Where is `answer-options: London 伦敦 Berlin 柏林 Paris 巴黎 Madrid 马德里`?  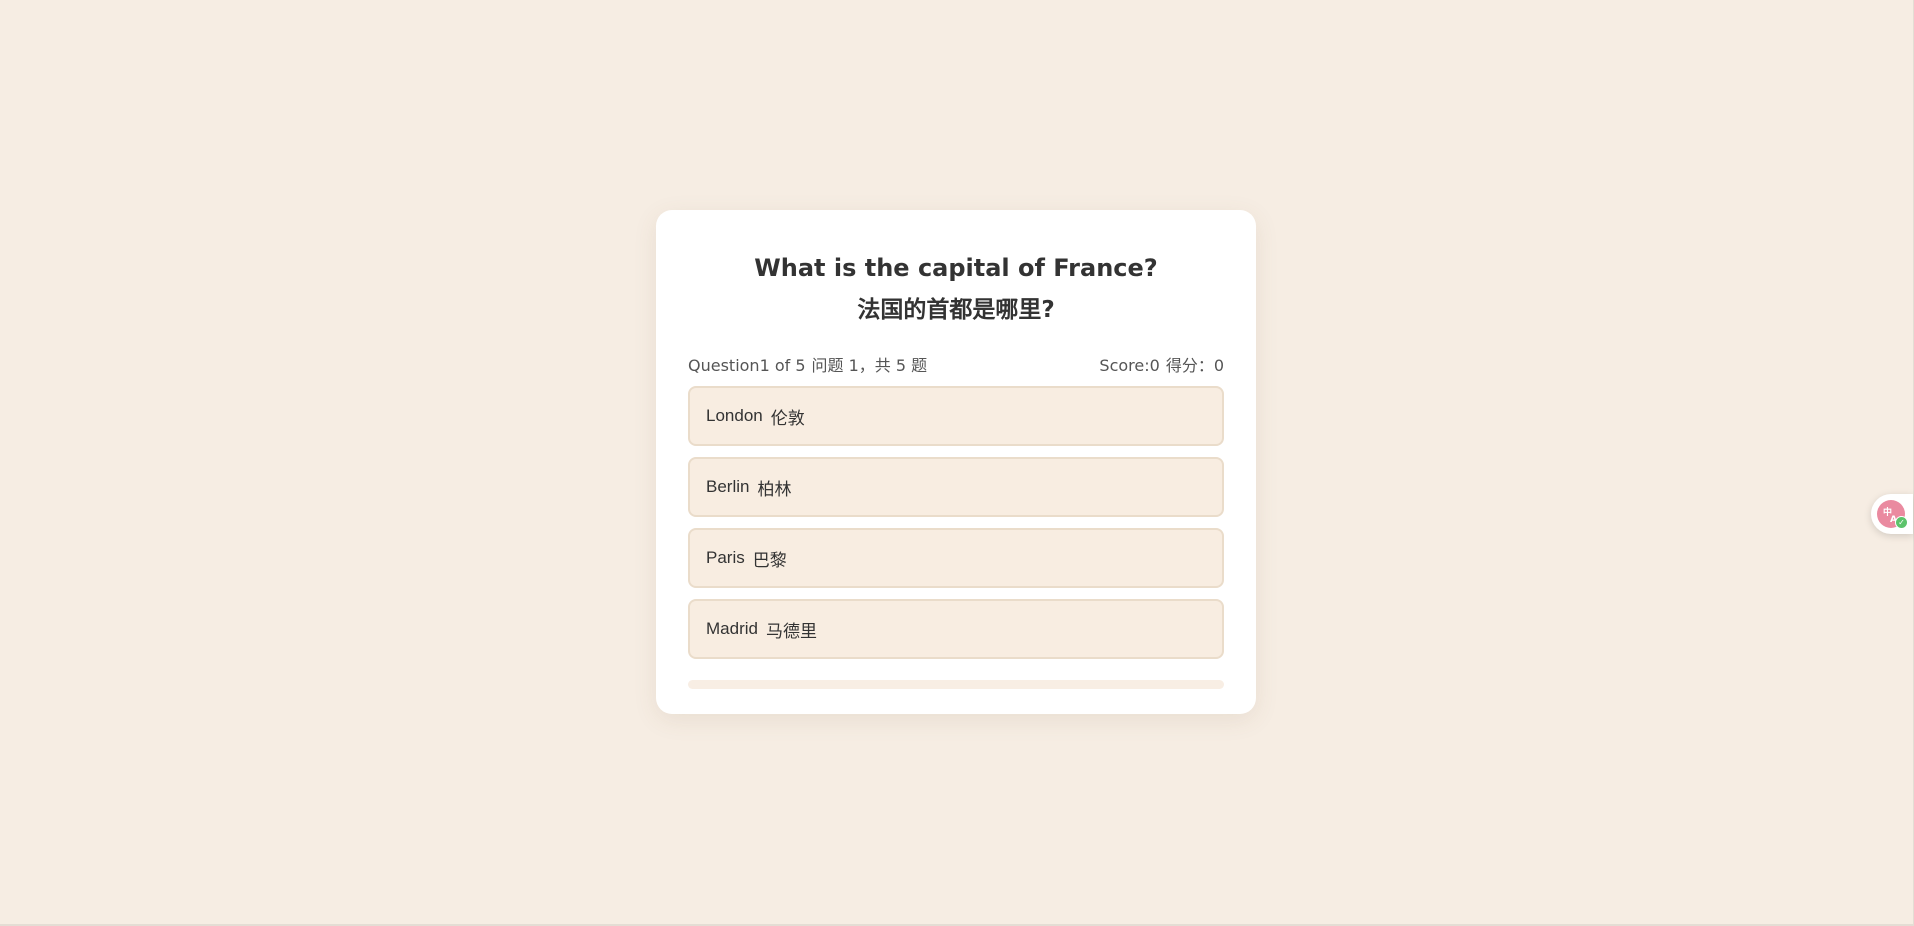 answer-options: London 伦敦 Berlin 柏林 Paris 巴黎 Madrid 马德里 is located at coordinates (956, 522).